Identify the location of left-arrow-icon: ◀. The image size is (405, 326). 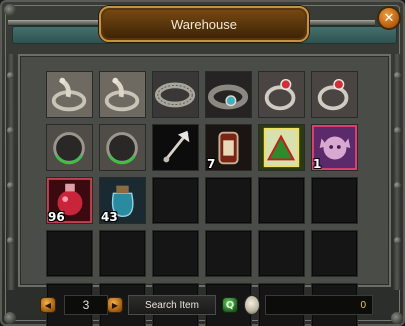
(48, 305).